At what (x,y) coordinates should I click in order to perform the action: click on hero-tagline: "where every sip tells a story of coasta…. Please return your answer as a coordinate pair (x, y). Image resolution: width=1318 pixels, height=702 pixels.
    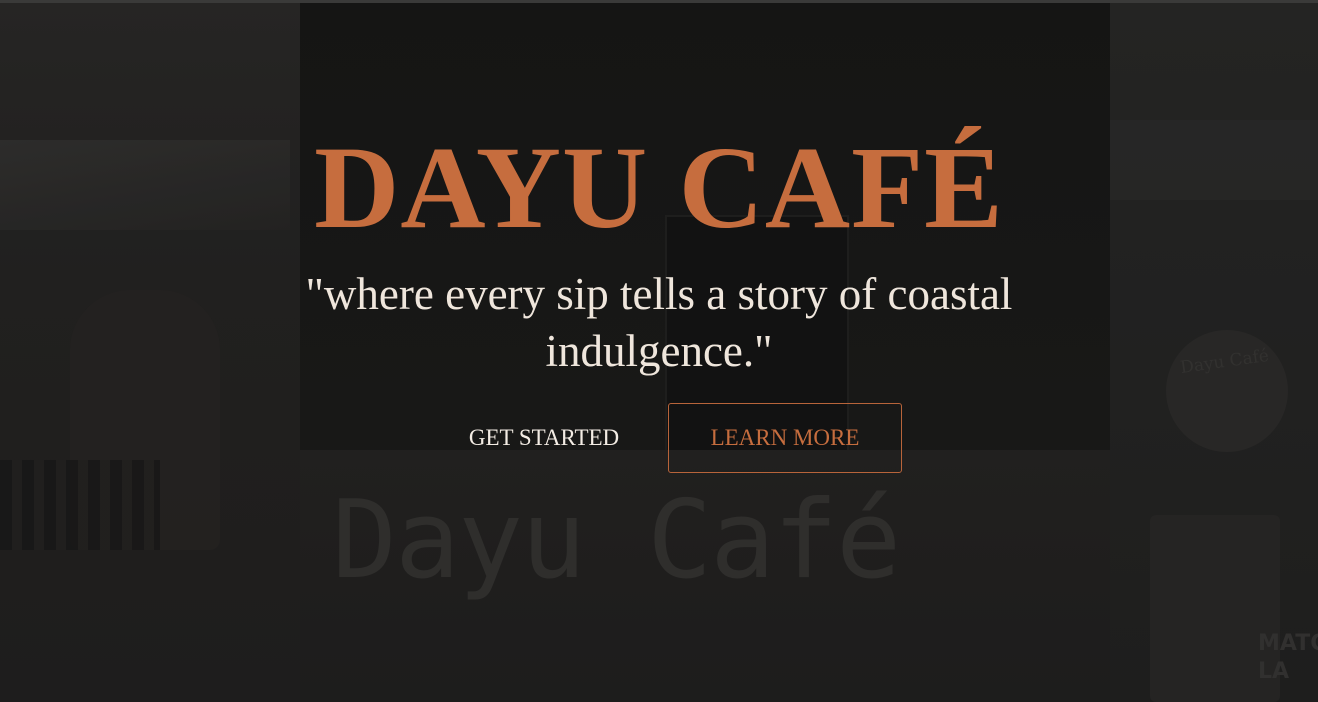
    Looking at the image, I should click on (659, 322).